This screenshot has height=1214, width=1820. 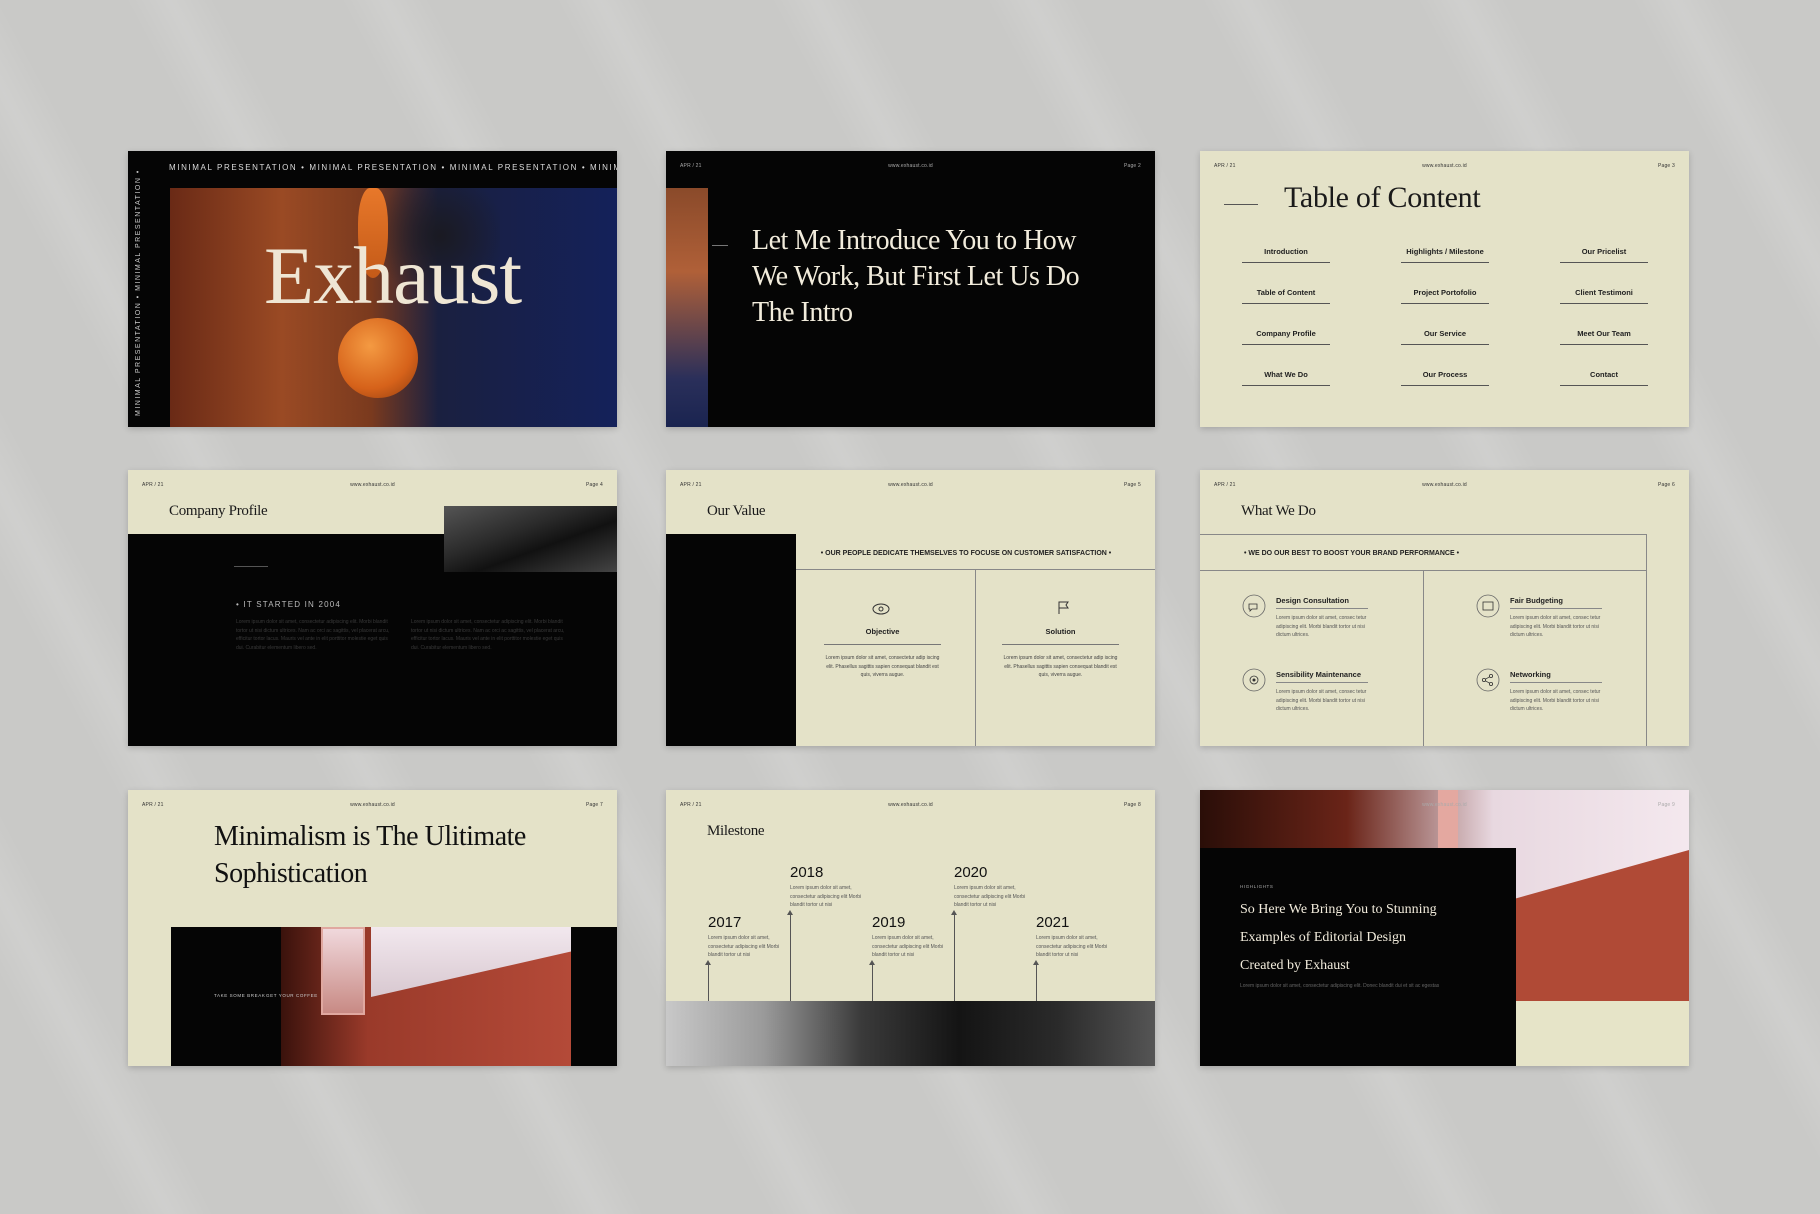 What do you see at coordinates (1382, 197) in the screenshot?
I see `toc-title: Table of Content` at bounding box center [1382, 197].